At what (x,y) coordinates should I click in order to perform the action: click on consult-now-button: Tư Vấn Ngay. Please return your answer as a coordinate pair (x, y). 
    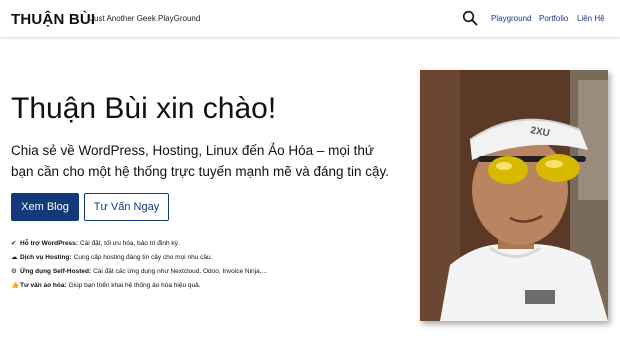
    Looking at the image, I should click on (126, 207).